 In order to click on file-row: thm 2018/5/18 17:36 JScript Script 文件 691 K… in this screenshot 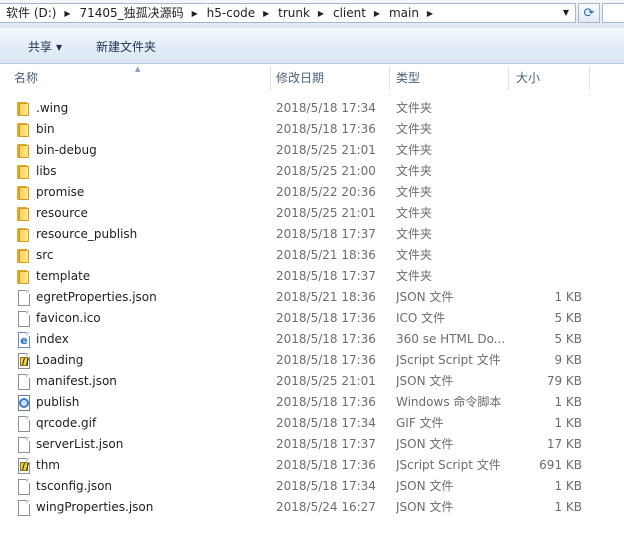, I will do `click(312, 465)`.